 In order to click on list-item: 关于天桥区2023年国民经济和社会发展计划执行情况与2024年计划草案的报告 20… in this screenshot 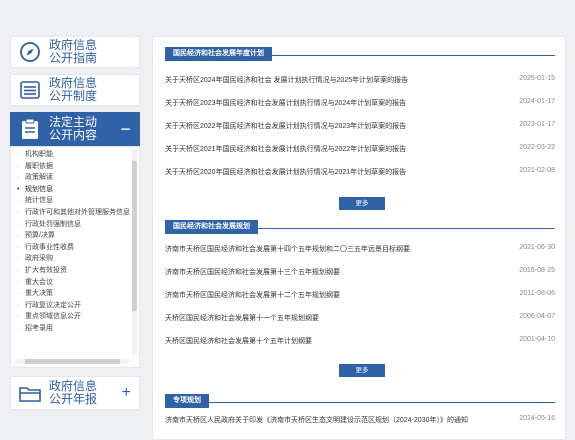, I will do `click(360, 104)`.